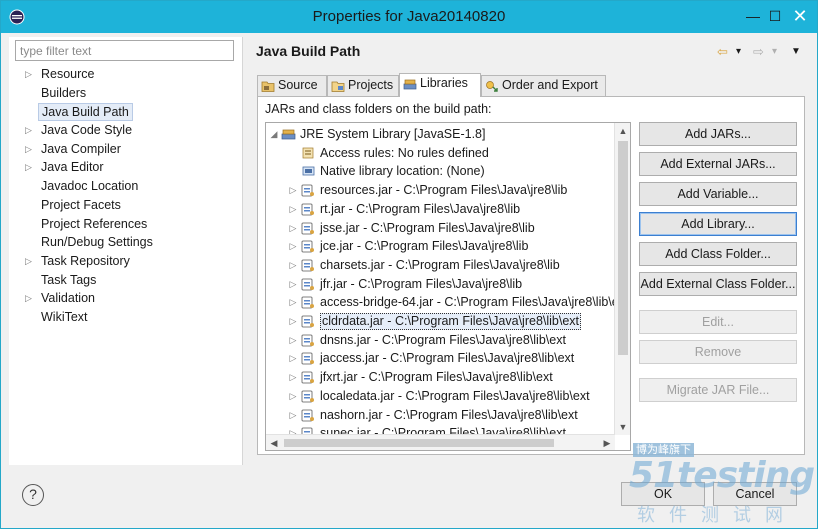 The width and height of the screenshot is (818, 529). What do you see at coordinates (90, 186) in the screenshot?
I see `nav-item-label: Javadoc Location` at bounding box center [90, 186].